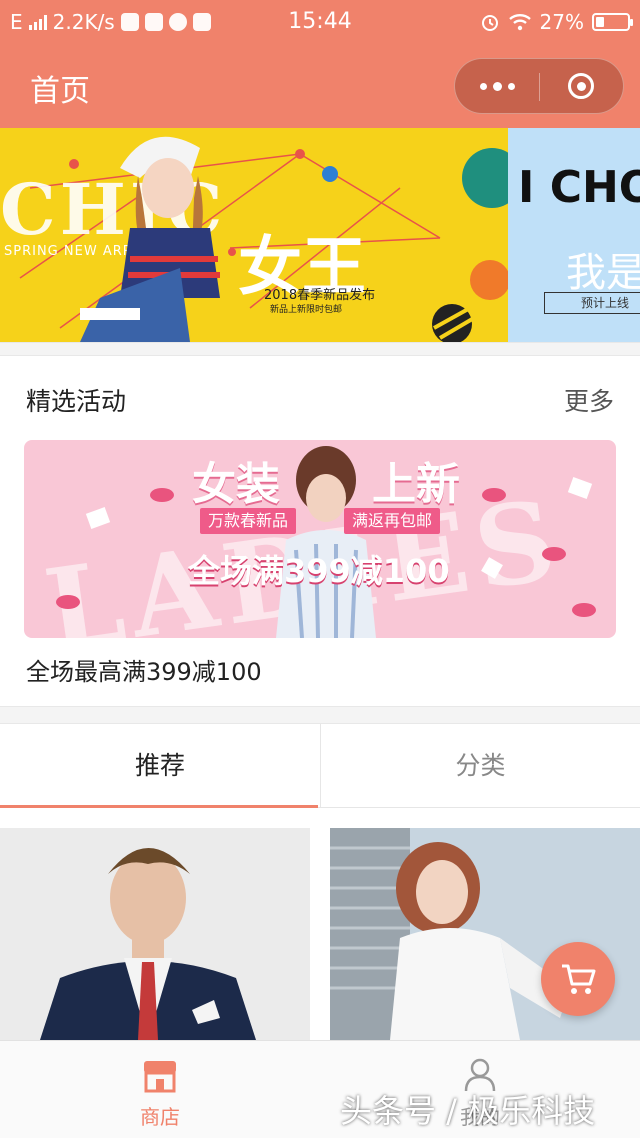 The width and height of the screenshot is (640, 1139). Describe the element at coordinates (306, 310) in the screenshot. I see `banner-caption-small: 新品上新限时包邮` at that location.